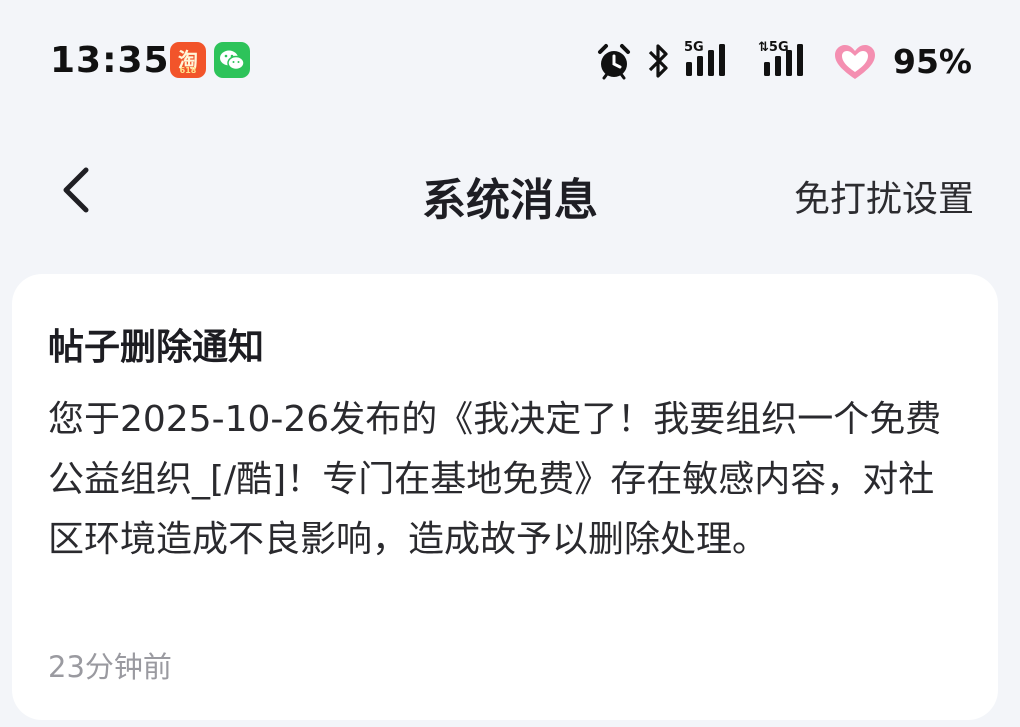 This screenshot has width=1020, height=727. Describe the element at coordinates (786, 60) in the screenshot. I see `signal-5g-data-icon: ⇅5G` at that location.